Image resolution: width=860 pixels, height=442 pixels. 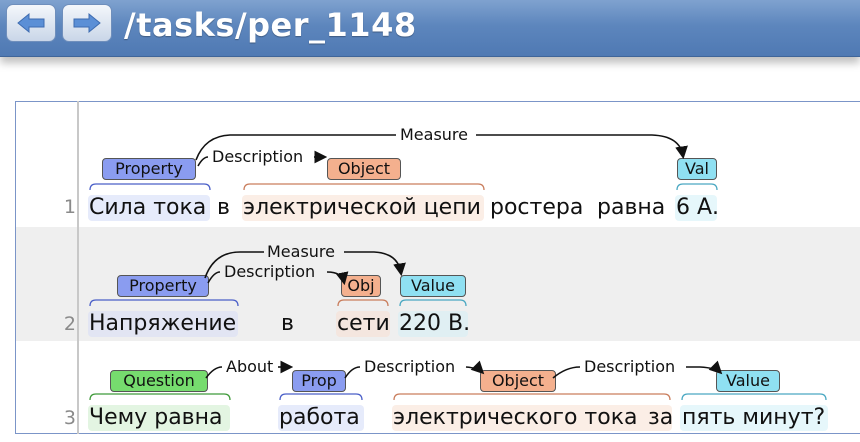 What do you see at coordinates (156, 417) in the screenshot?
I see `token: Чему равна` at bounding box center [156, 417].